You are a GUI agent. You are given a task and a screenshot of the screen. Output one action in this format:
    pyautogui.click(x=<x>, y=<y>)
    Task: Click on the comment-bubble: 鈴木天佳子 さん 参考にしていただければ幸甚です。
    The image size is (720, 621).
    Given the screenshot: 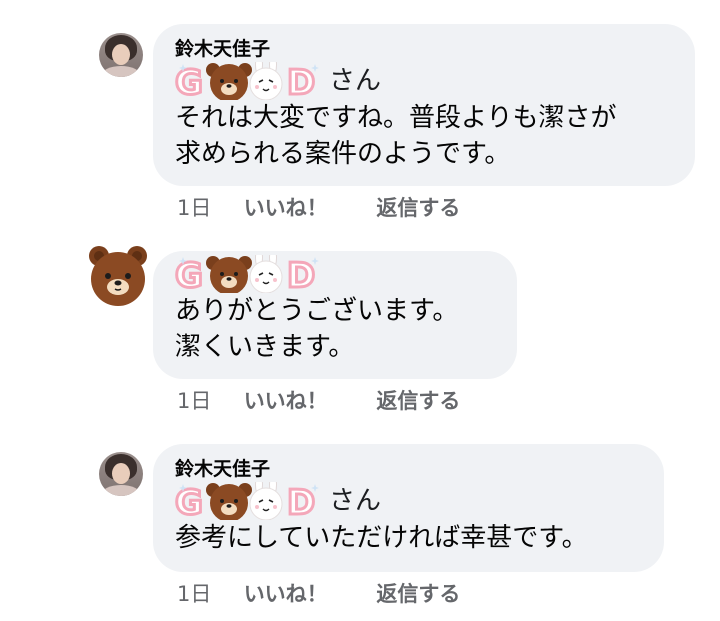 What is the action you would take?
    pyautogui.click(x=408, y=508)
    